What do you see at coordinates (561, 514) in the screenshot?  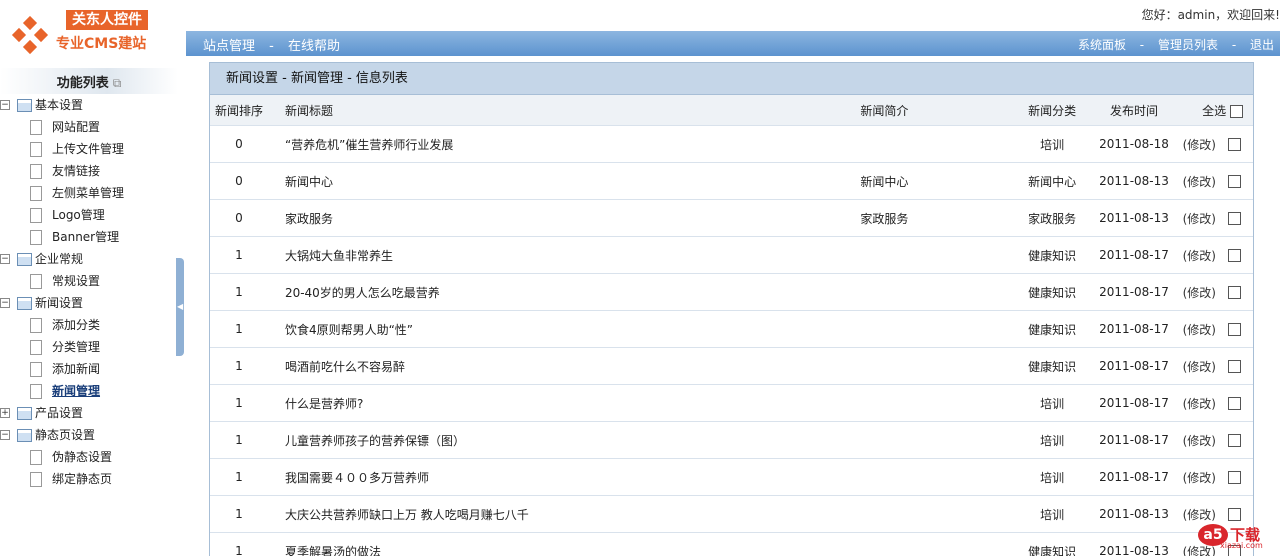 I see `cell-title: 大庆公共营养师缺口上万 教人吃喝月赚七八千` at bounding box center [561, 514].